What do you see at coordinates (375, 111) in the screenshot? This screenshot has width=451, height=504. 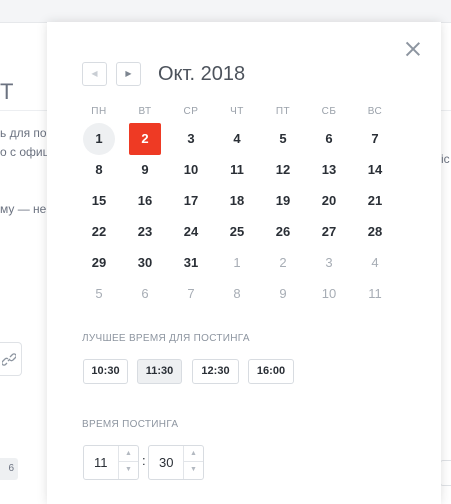 I see `weekday-label: ВС` at bounding box center [375, 111].